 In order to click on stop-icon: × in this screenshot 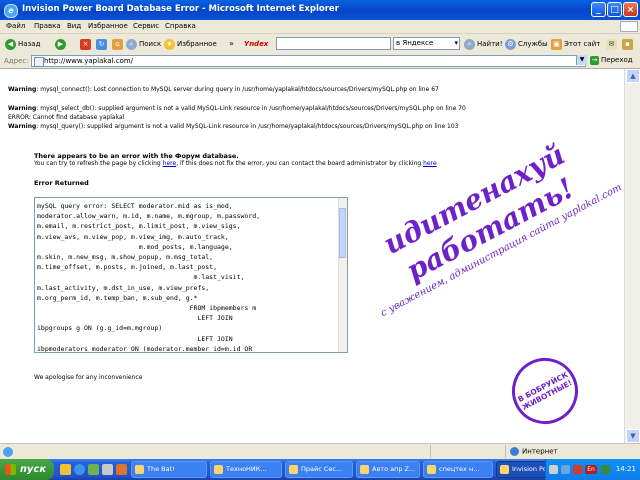, I will do `click(85, 44)`.